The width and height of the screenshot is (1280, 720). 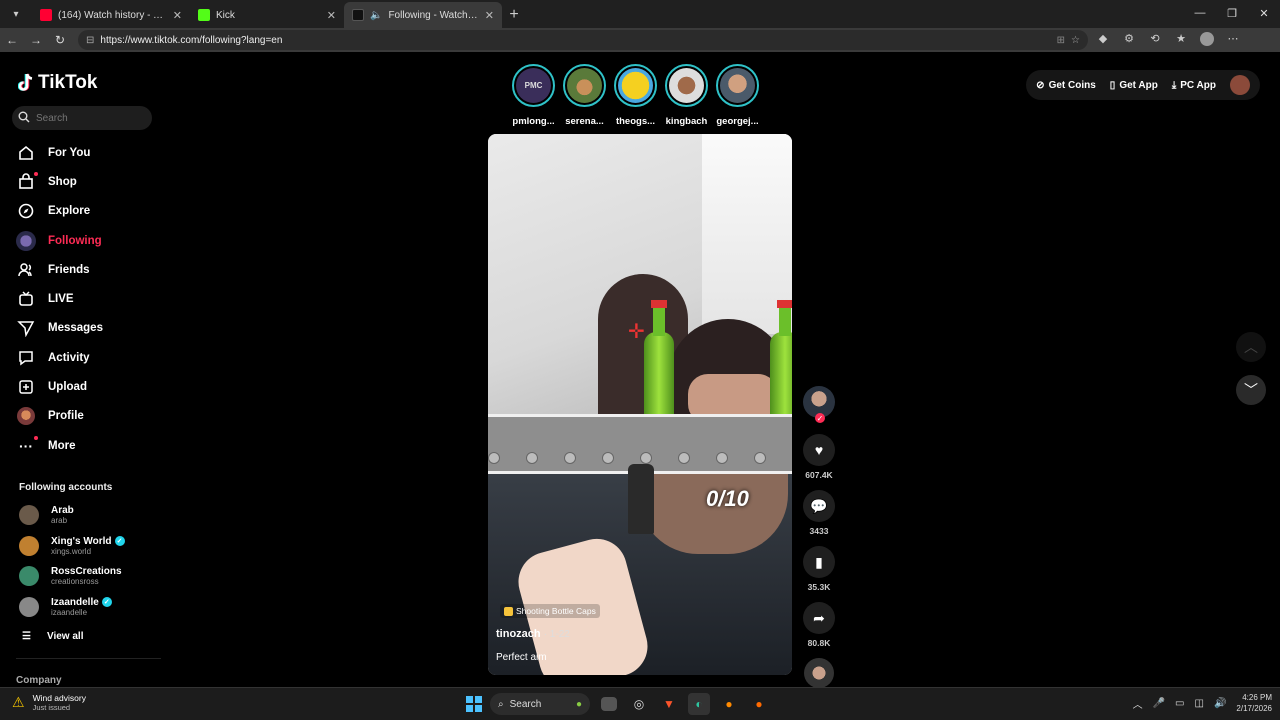 I want to click on firefox-alt-app-icon: ●, so click(x=759, y=704).